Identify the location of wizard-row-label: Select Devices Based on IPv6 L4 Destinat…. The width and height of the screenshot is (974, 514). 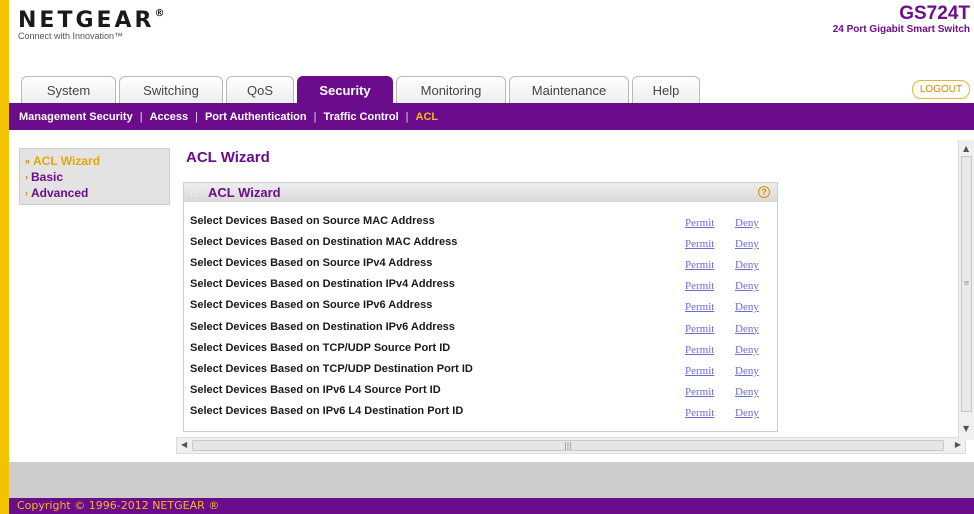
(327, 410).